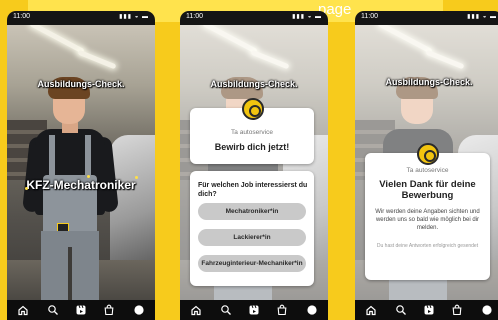  What do you see at coordinates (252, 263) in the screenshot?
I see `option-button: Fahrzeuginterieur-Mechaniker*in` at bounding box center [252, 263].